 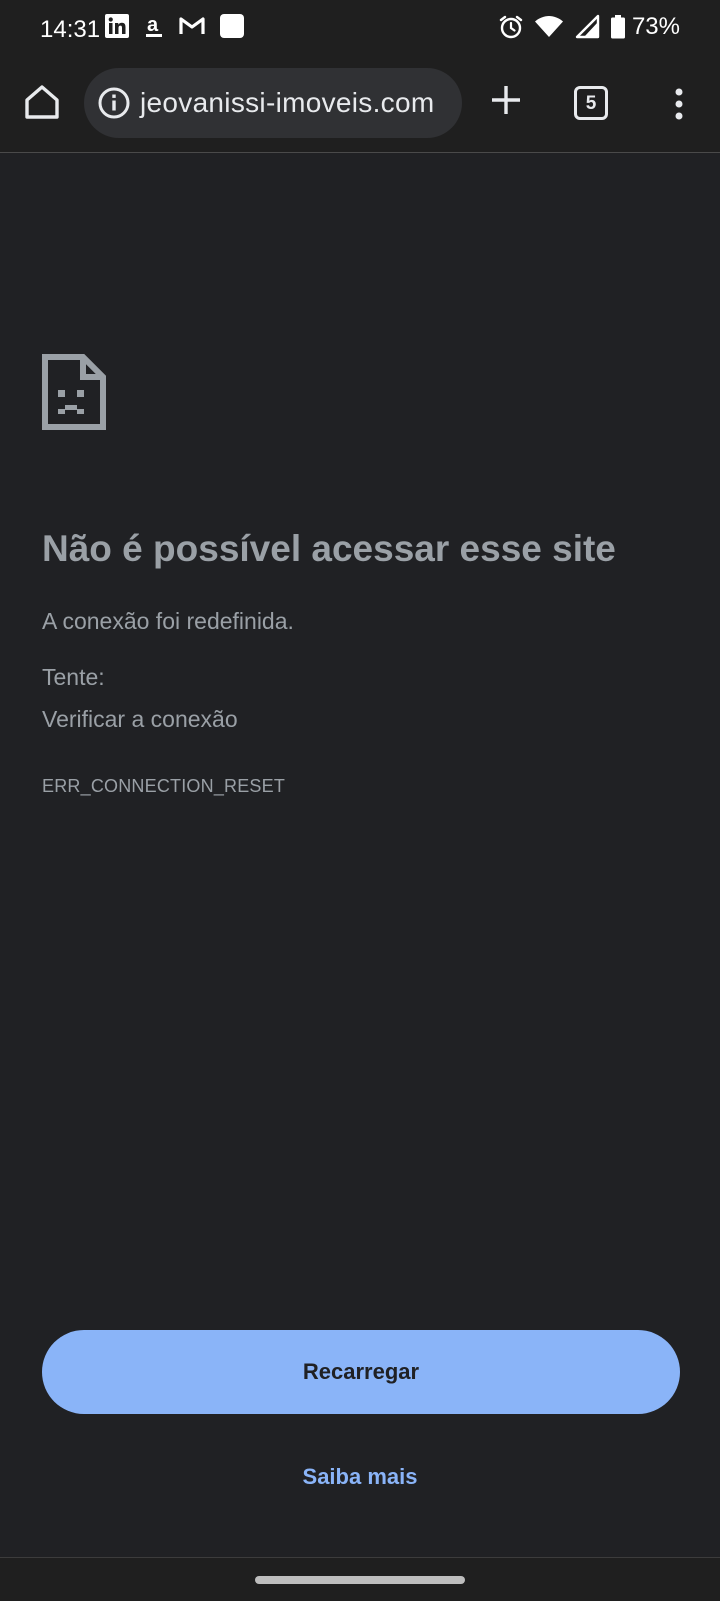 I want to click on error-code: ERR_CONNECTION_RESET, so click(x=164, y=786).